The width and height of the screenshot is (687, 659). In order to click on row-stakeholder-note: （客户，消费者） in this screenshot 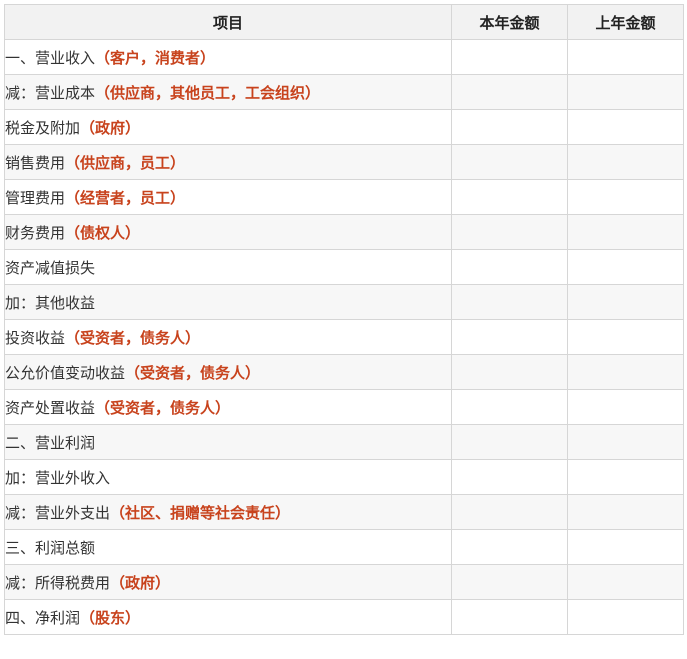, I will do `click(155, 57)`.